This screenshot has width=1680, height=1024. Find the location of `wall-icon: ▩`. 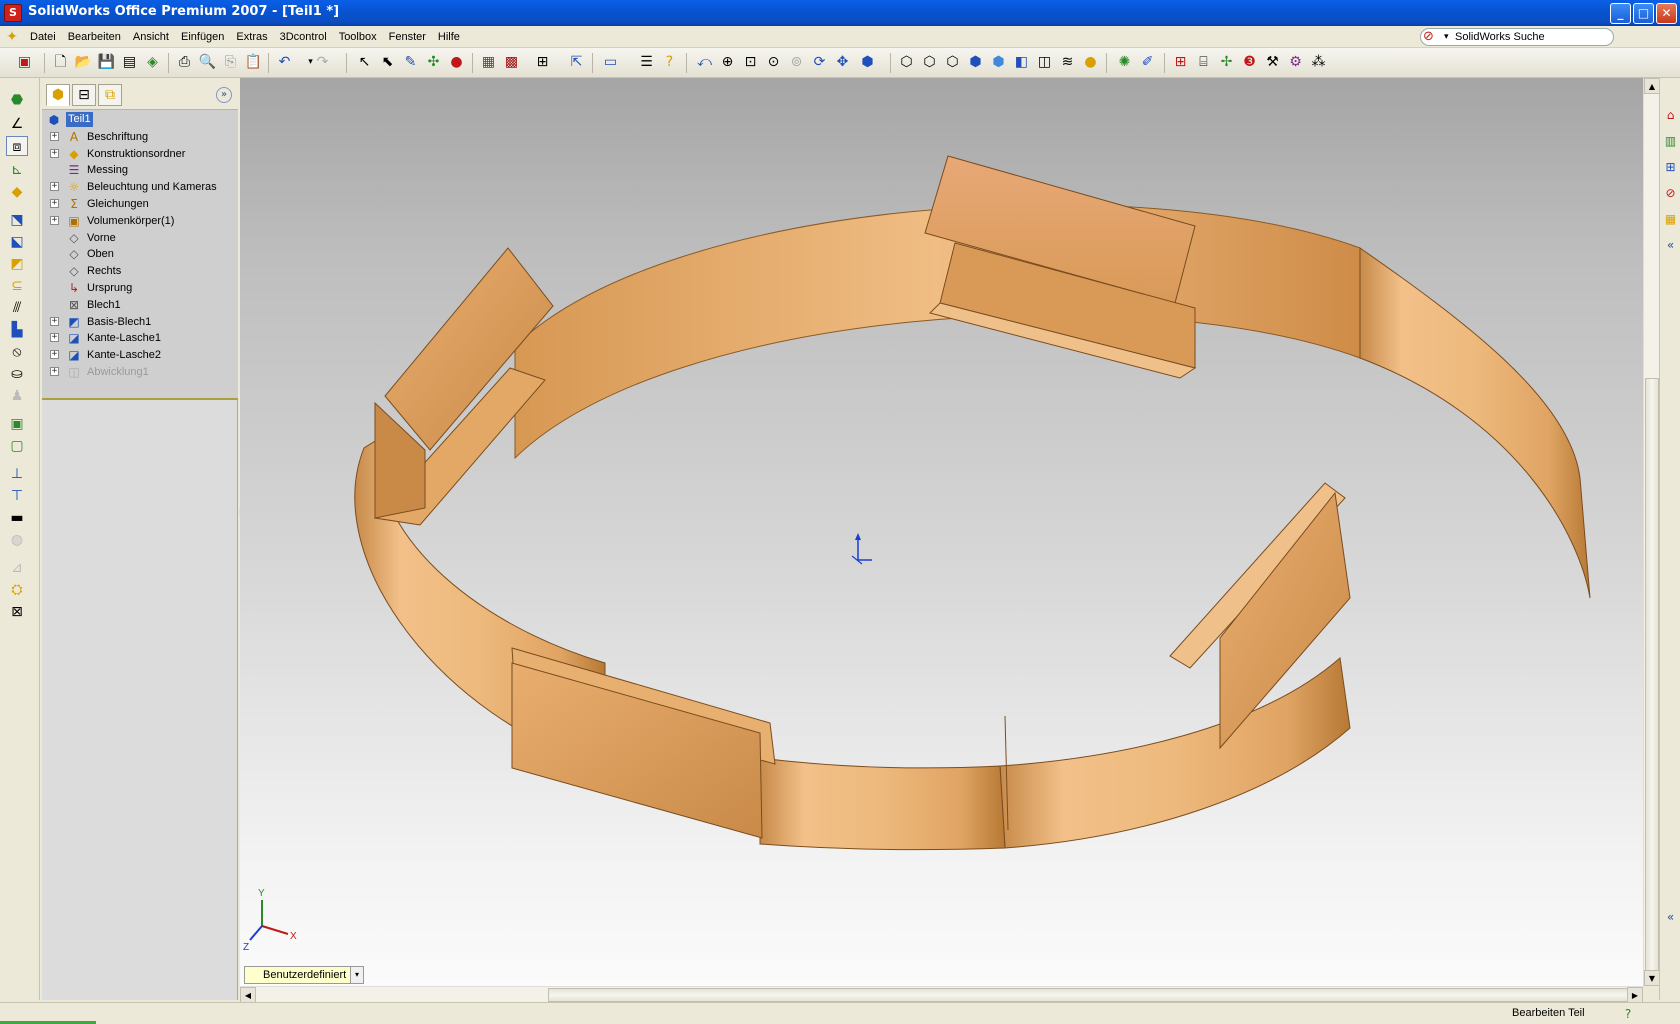

wall-icon: ▩ is located at coordinates (511, 62).